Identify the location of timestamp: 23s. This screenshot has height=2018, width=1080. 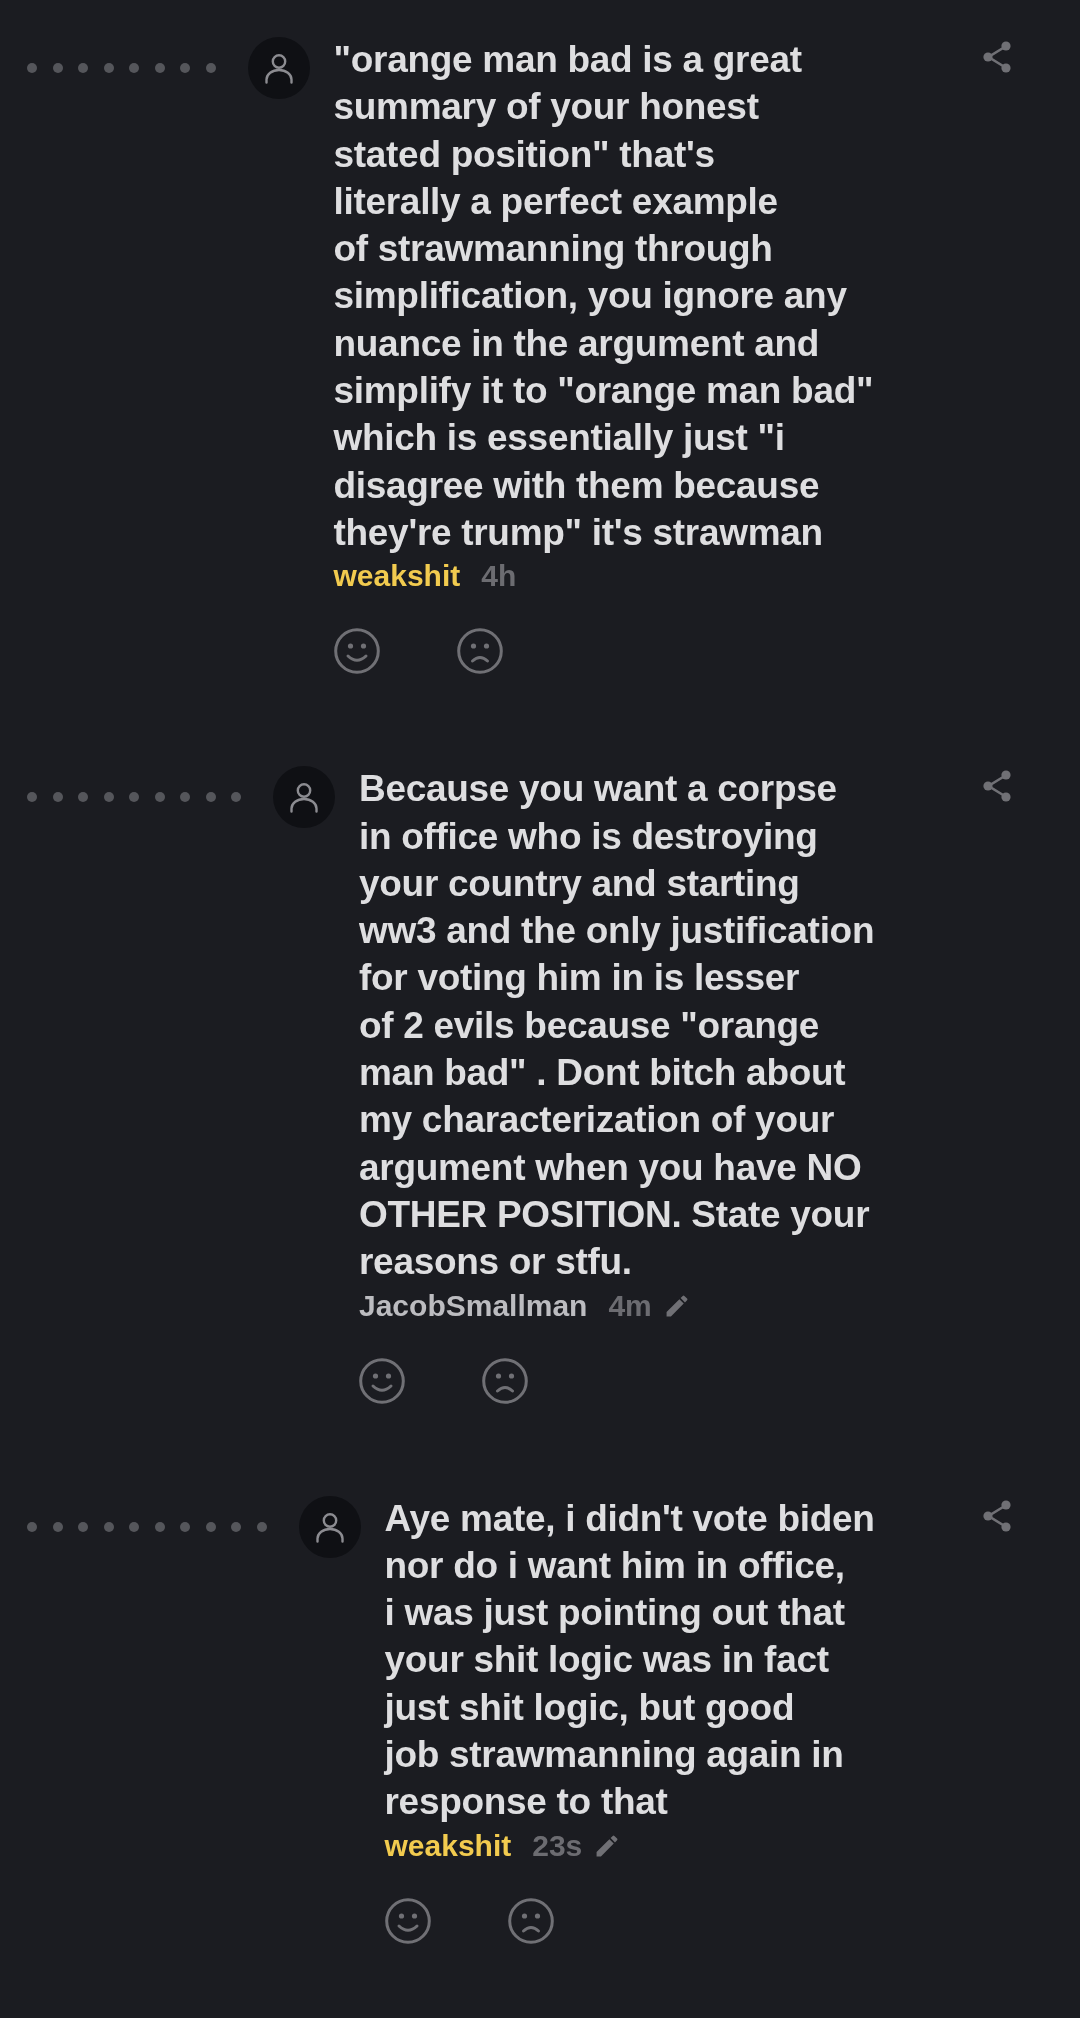
(557, 1845).